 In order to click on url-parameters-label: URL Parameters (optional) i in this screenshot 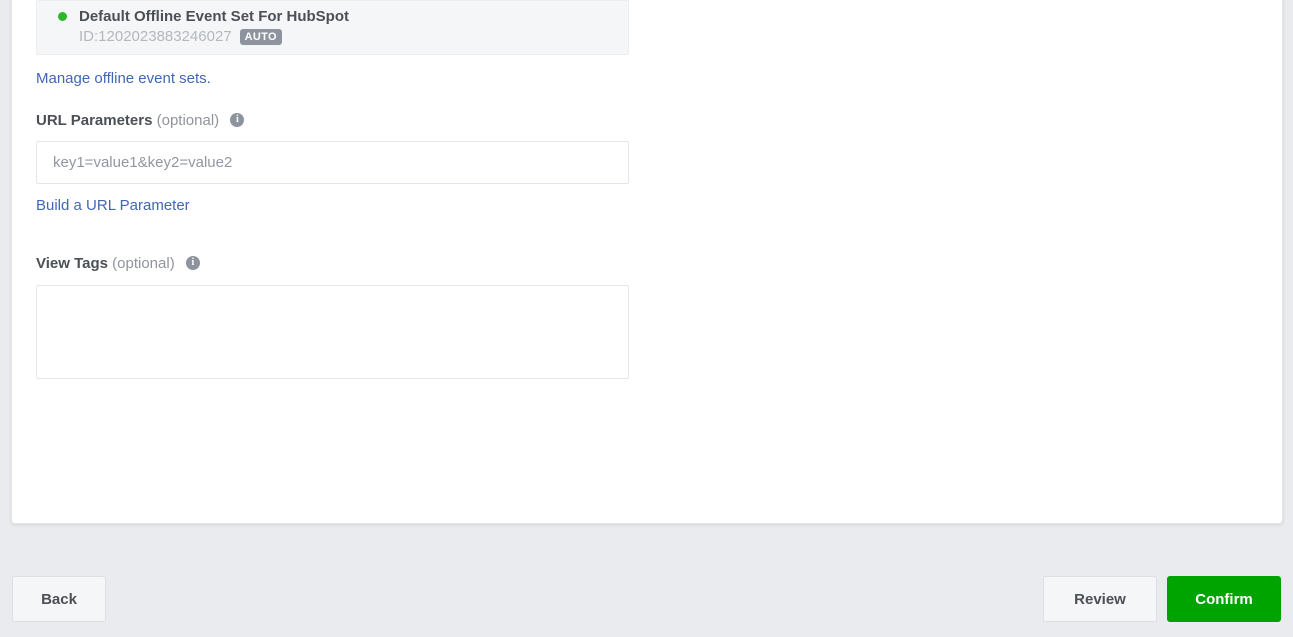, I will do `click(140, 120)`.